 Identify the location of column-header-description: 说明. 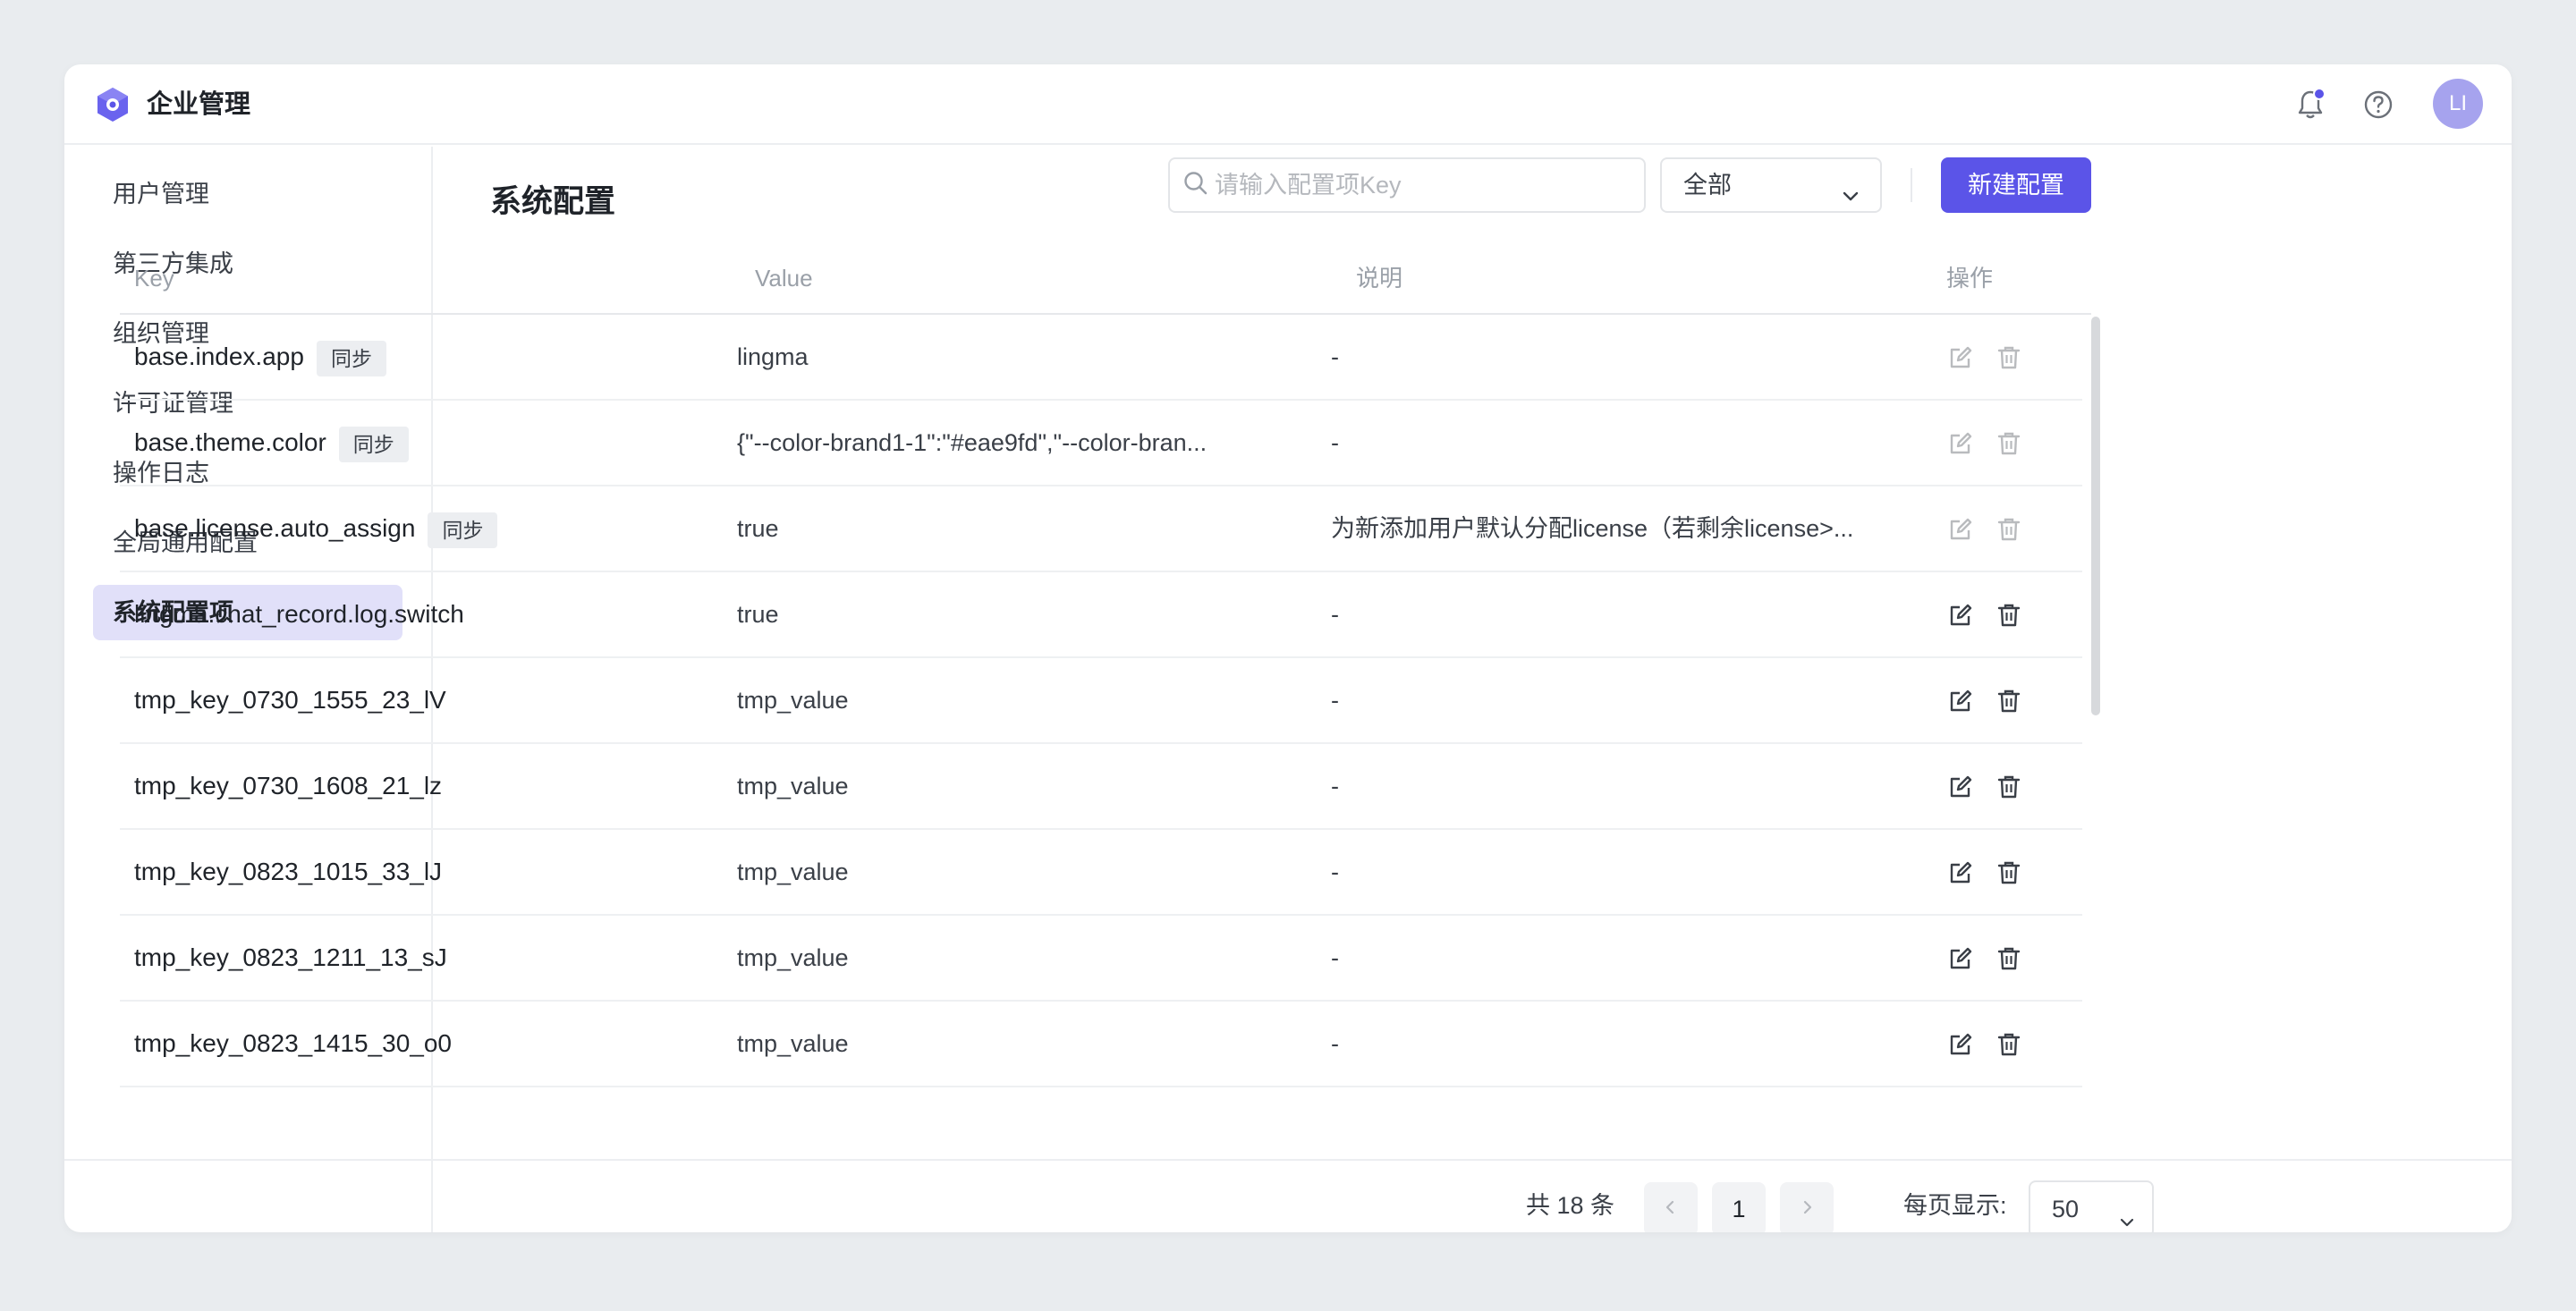
(1379, 278).